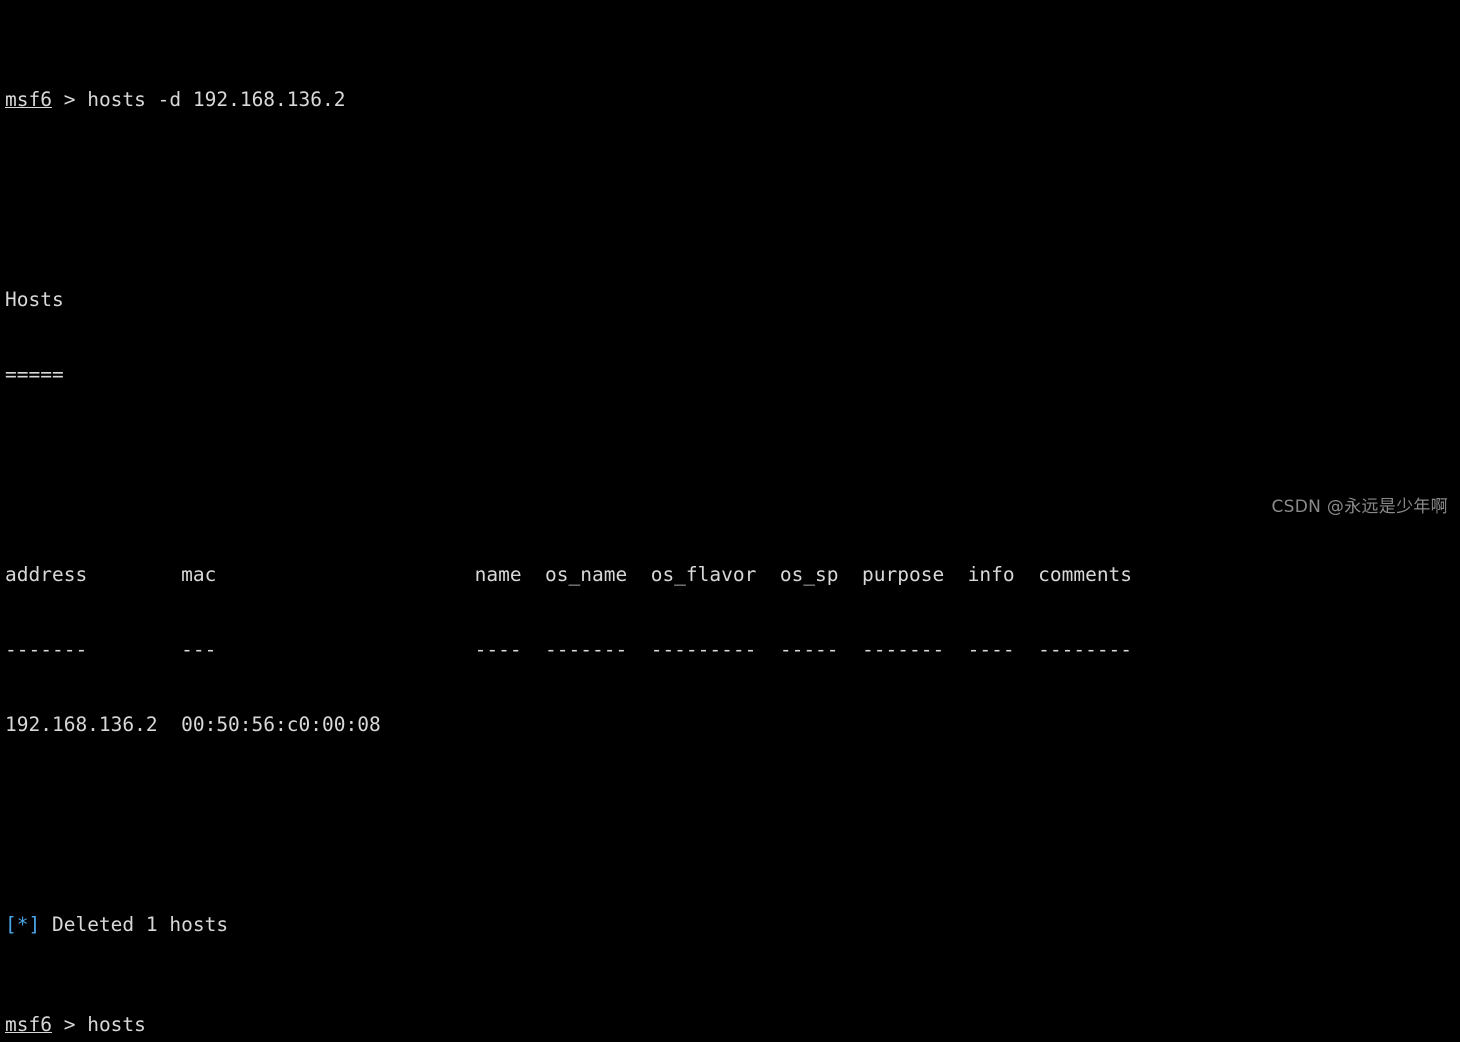 The height and width of the screenshot is (1042, 1460). I want to click on command-text-list-hosts: hosts, so click(116, 1024).